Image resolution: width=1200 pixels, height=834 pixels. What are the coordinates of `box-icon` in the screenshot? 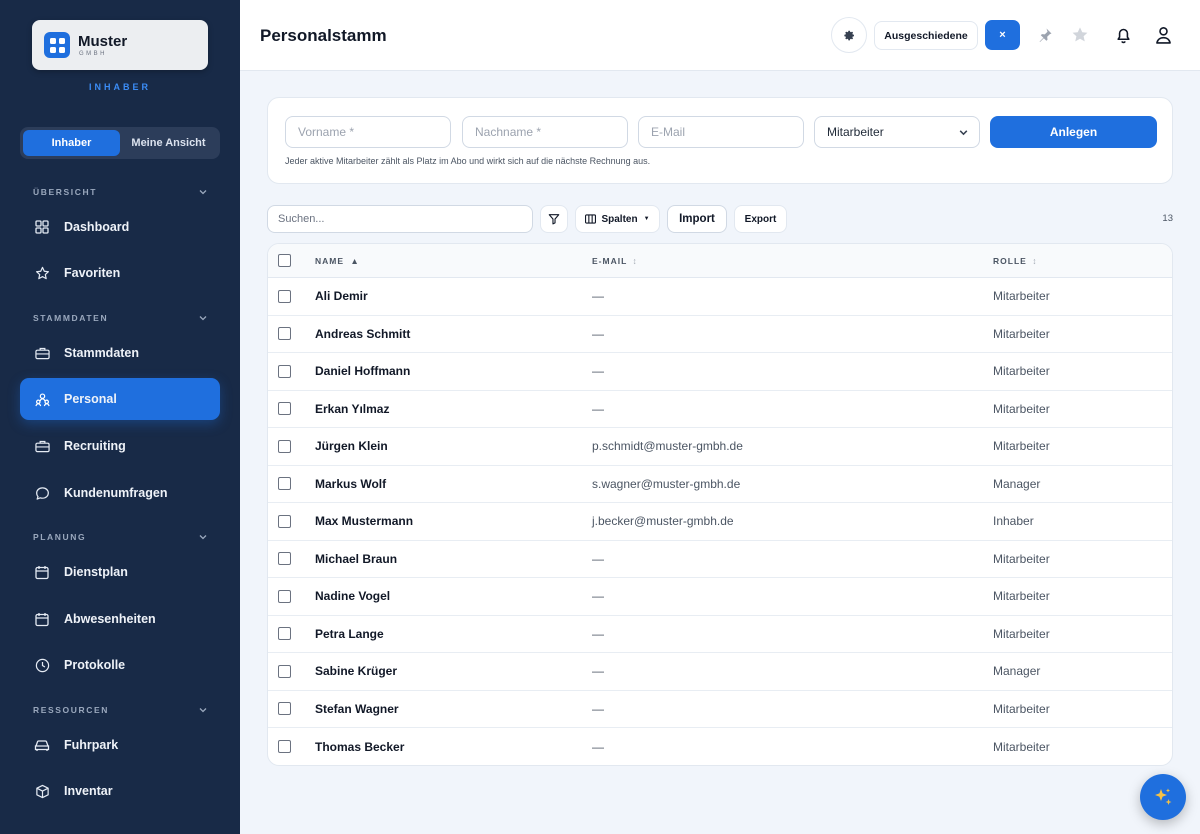 It's located at (42, 791).